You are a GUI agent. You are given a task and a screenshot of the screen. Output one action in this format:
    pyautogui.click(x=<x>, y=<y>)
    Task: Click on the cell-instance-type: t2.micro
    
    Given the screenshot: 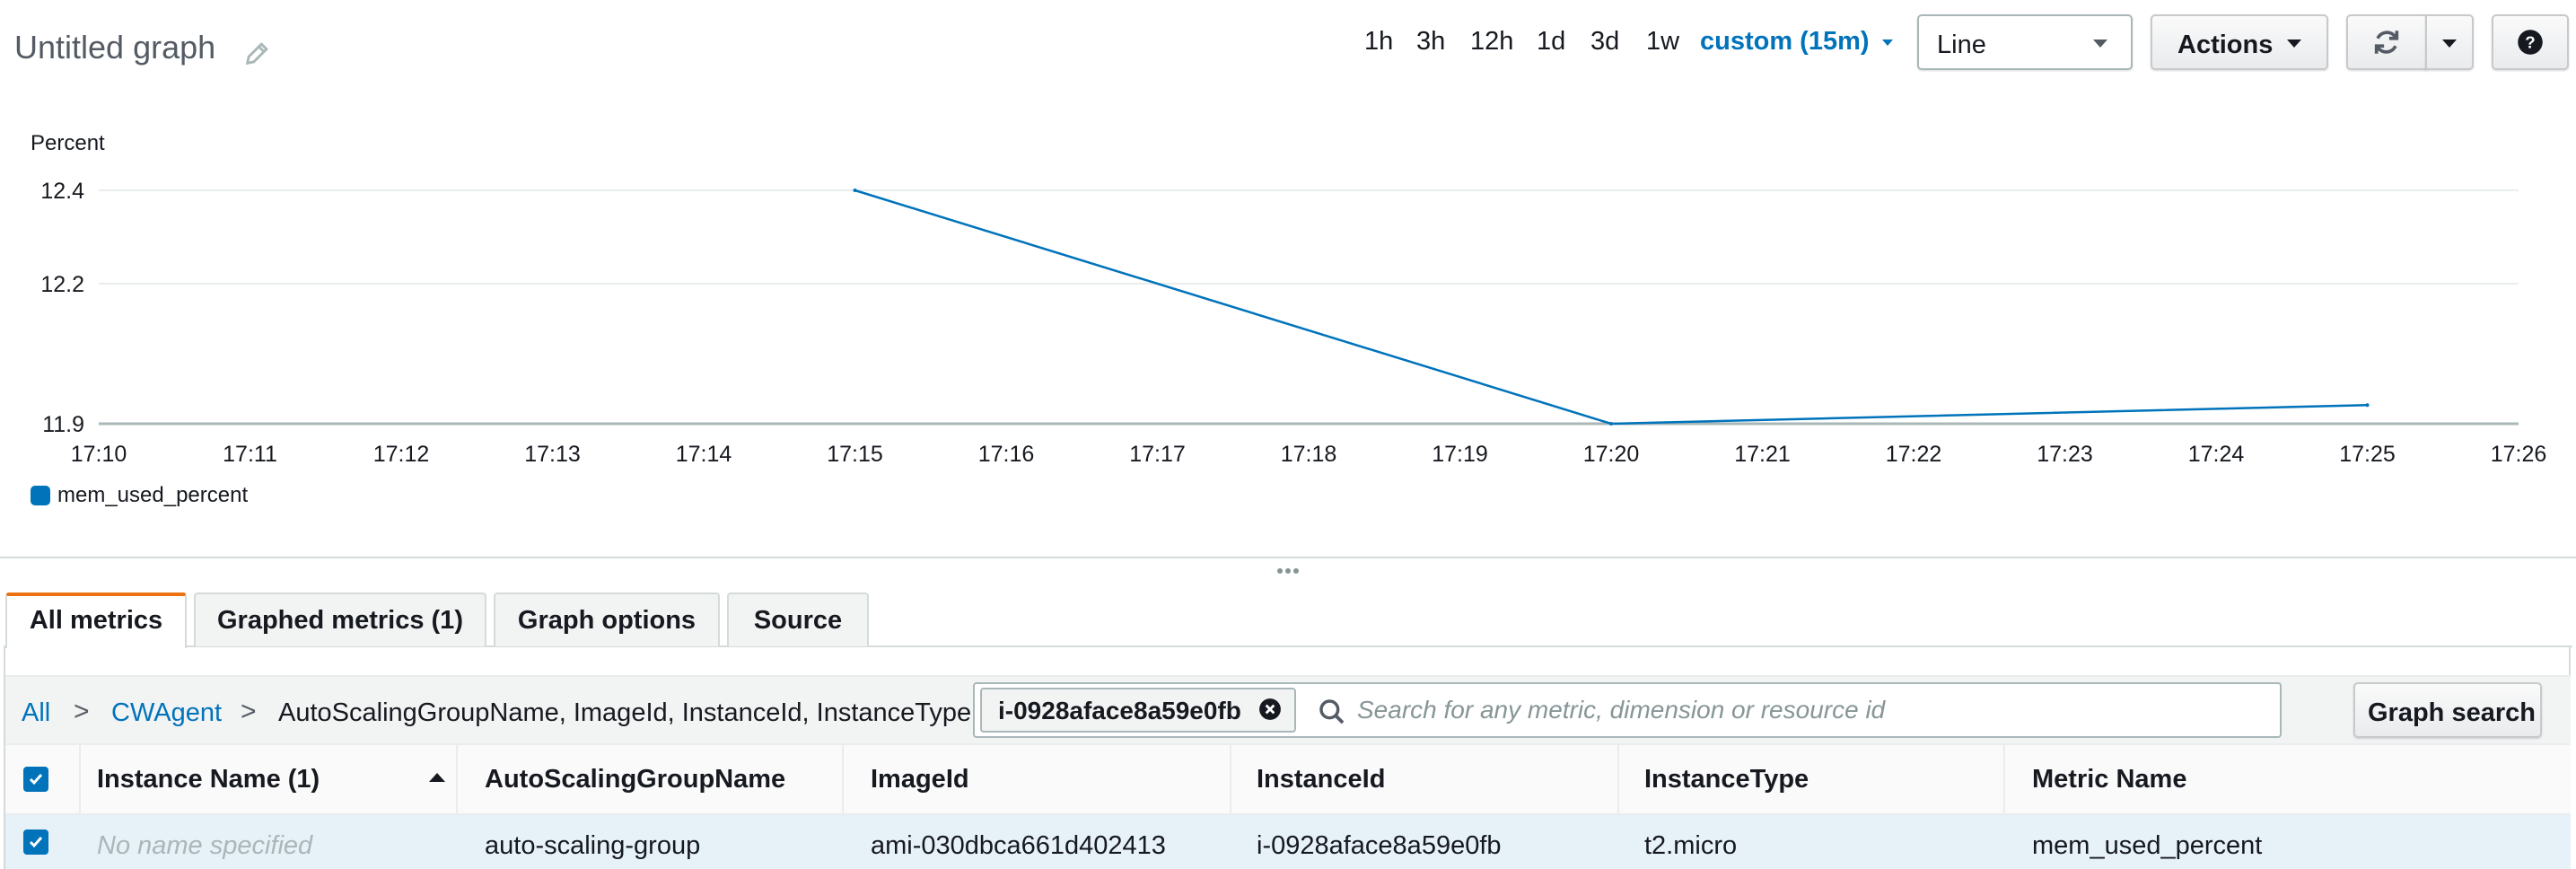 What is the action you would take?
    pyautogui.click(x=1691, y=845)
    